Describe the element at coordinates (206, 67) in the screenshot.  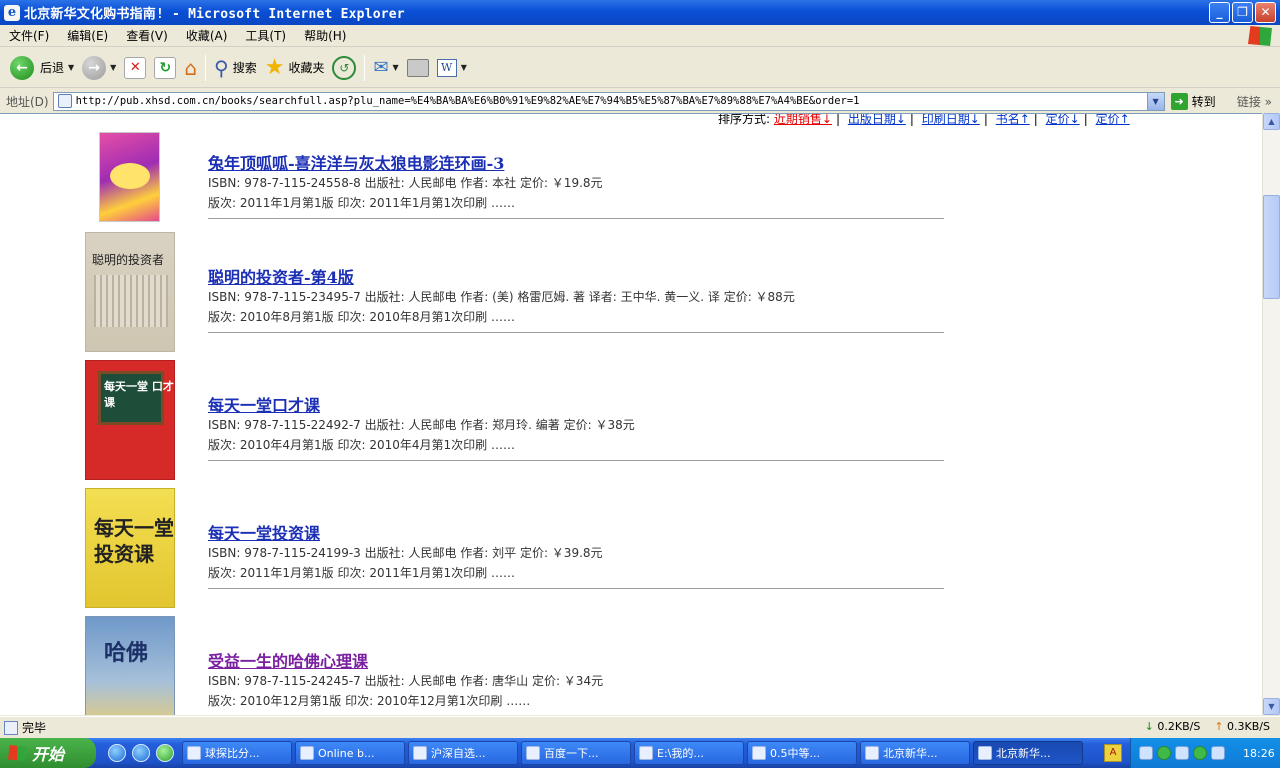
I see `toolbar-separator` at that location.